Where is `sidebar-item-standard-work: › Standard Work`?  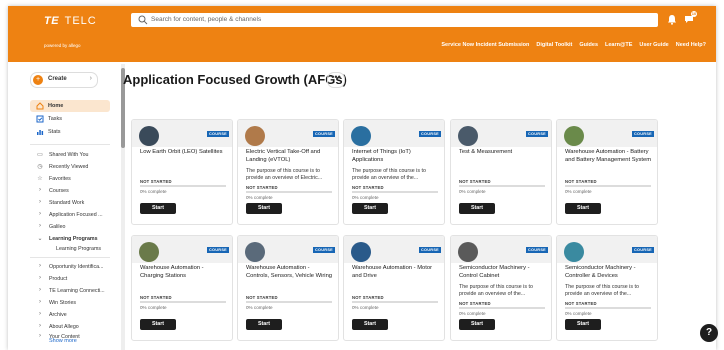
sidebar-item-standard-work: › Standard Work is located at coordinates (74, 203).